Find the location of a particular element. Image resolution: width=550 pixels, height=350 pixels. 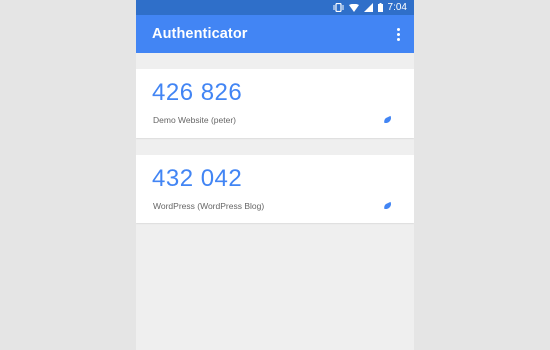

account-name: WordPress (WordPress Blog) is located at coordinates (209, 206).